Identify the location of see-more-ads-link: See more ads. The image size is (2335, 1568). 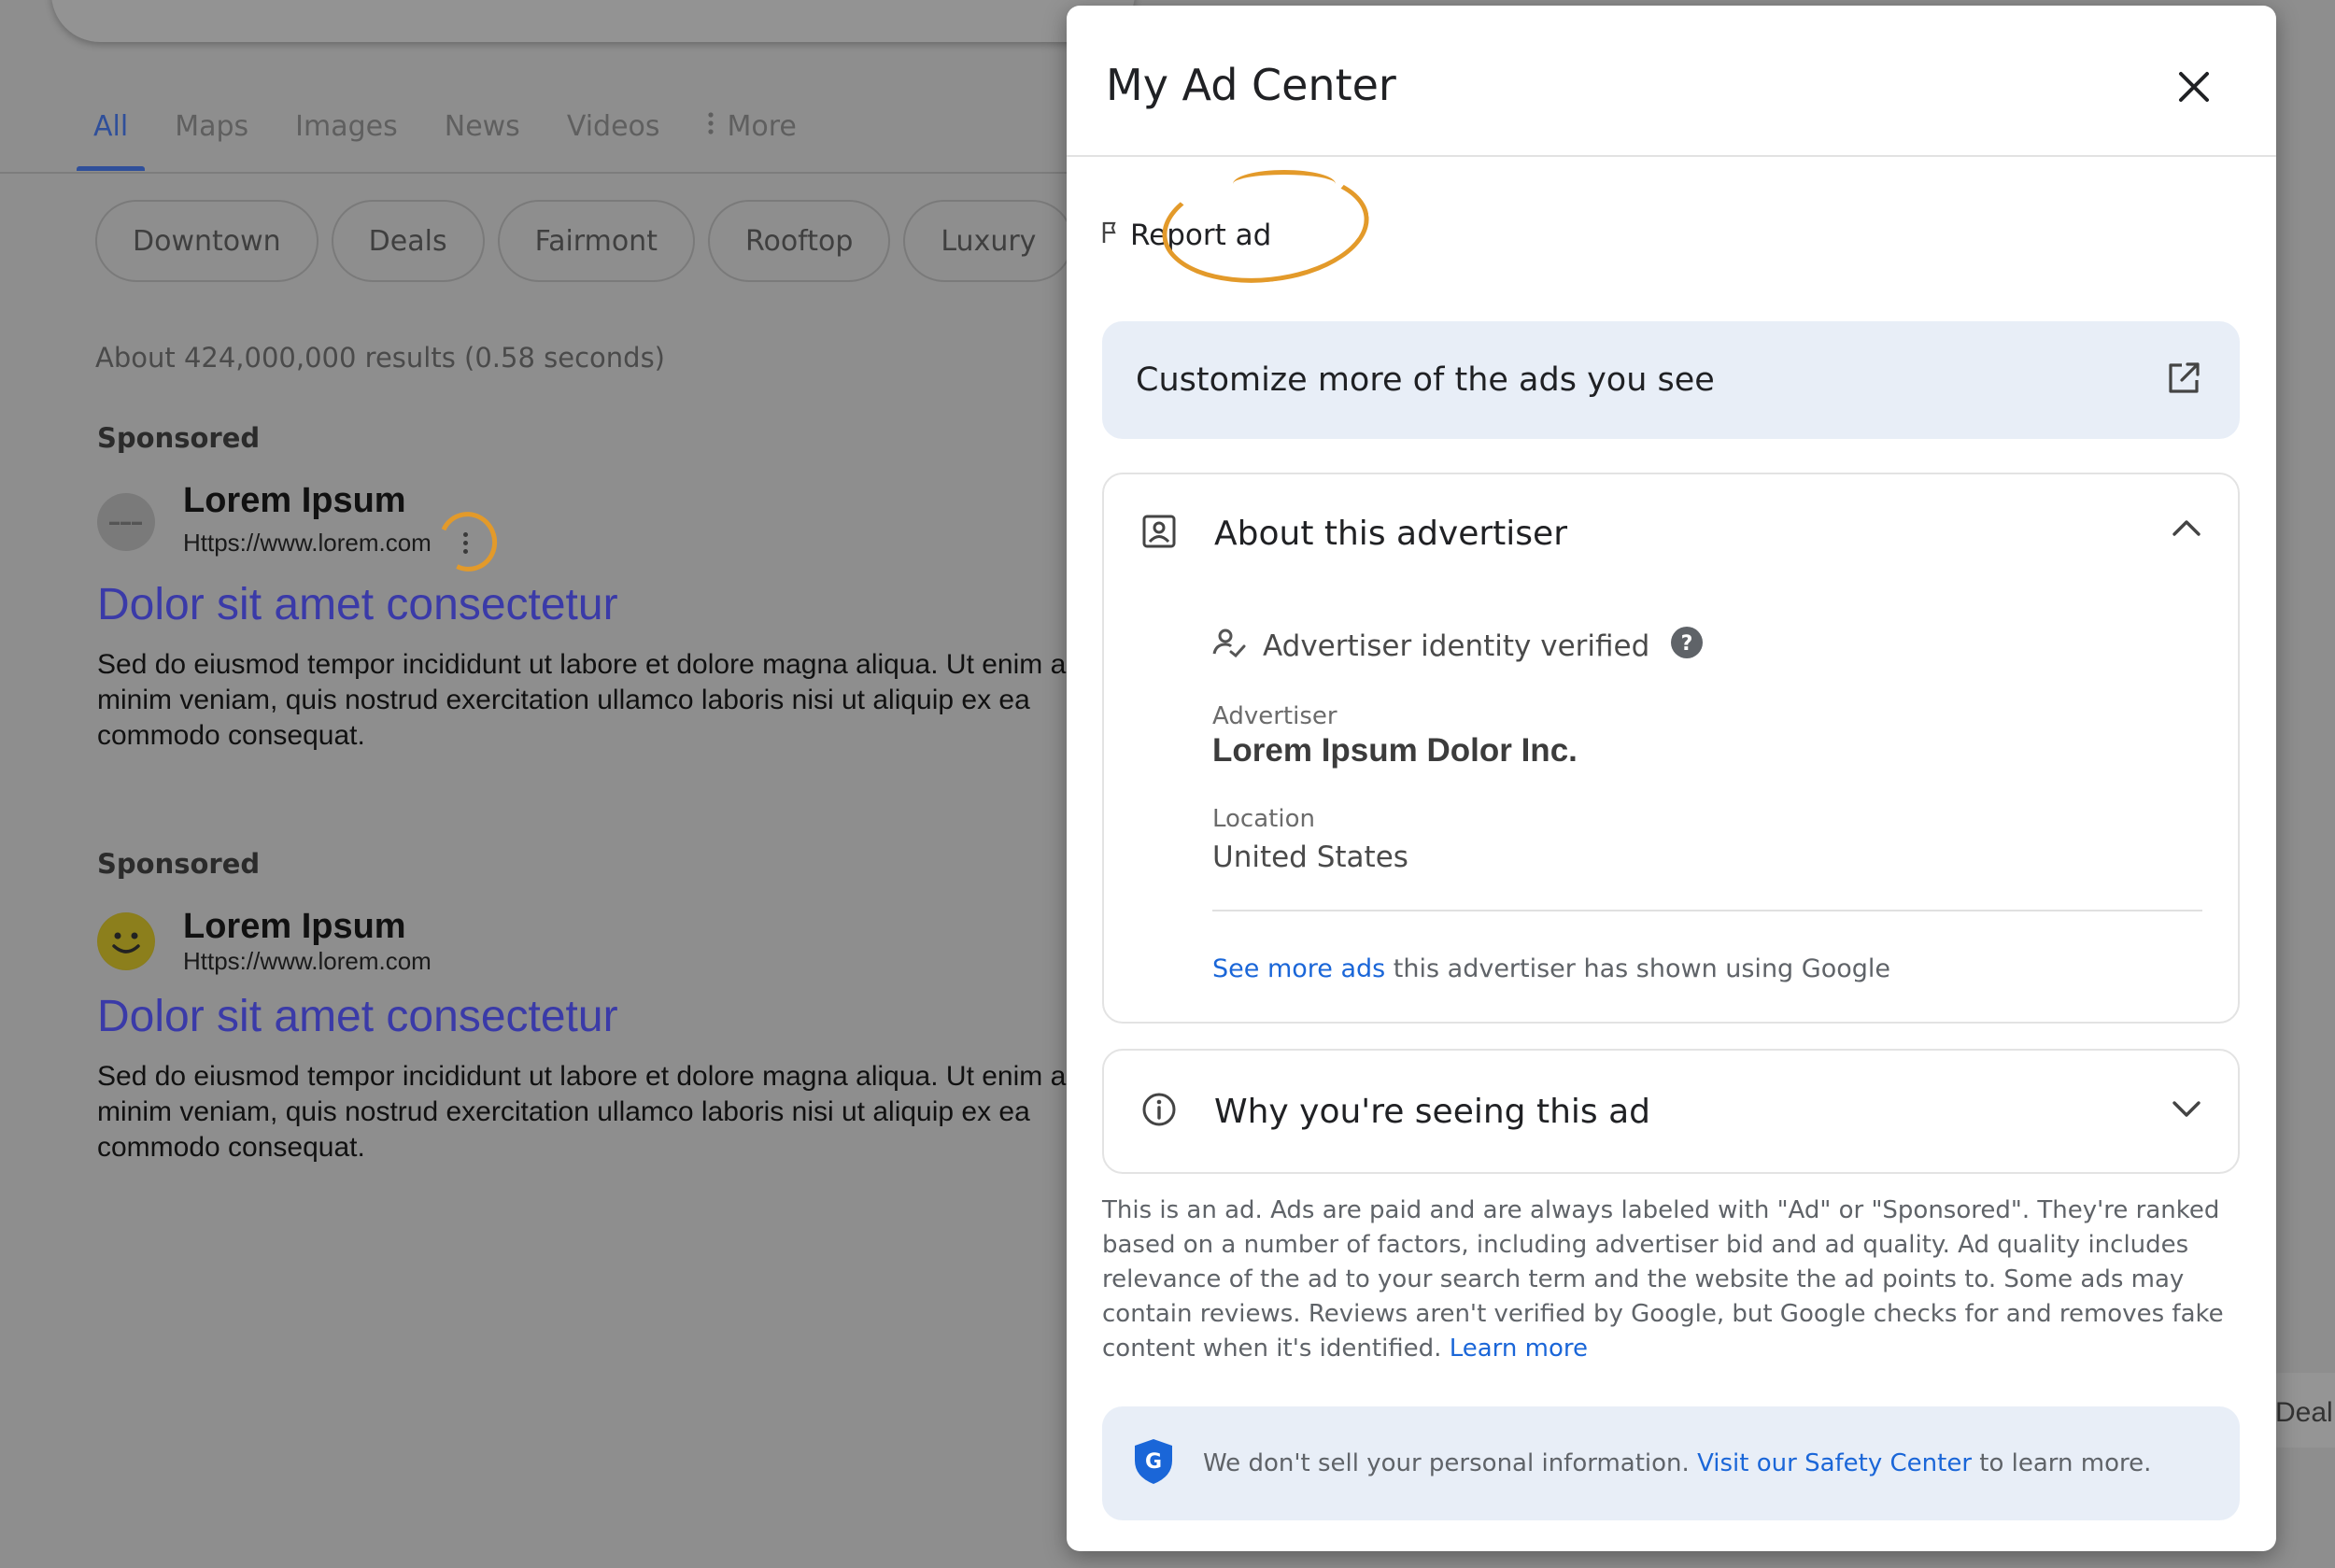
(1299, 968).